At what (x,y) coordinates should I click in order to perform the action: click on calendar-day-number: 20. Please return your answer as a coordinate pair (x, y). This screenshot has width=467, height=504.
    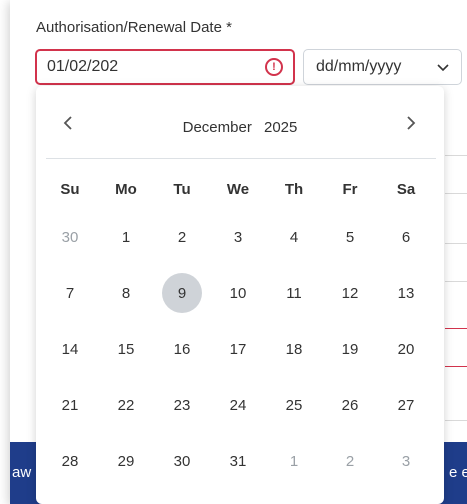
    Looking at the image, I should click on (406, 349).